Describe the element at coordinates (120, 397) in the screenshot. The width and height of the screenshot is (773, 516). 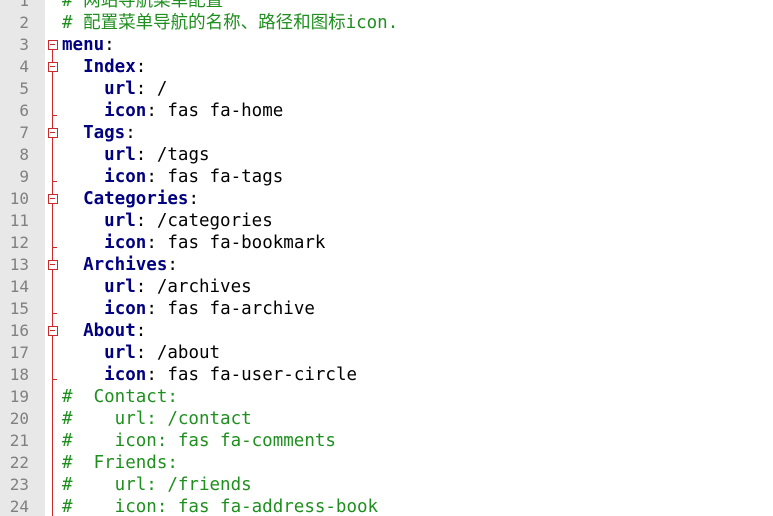
I see `code-text: # Contact:` at that location.